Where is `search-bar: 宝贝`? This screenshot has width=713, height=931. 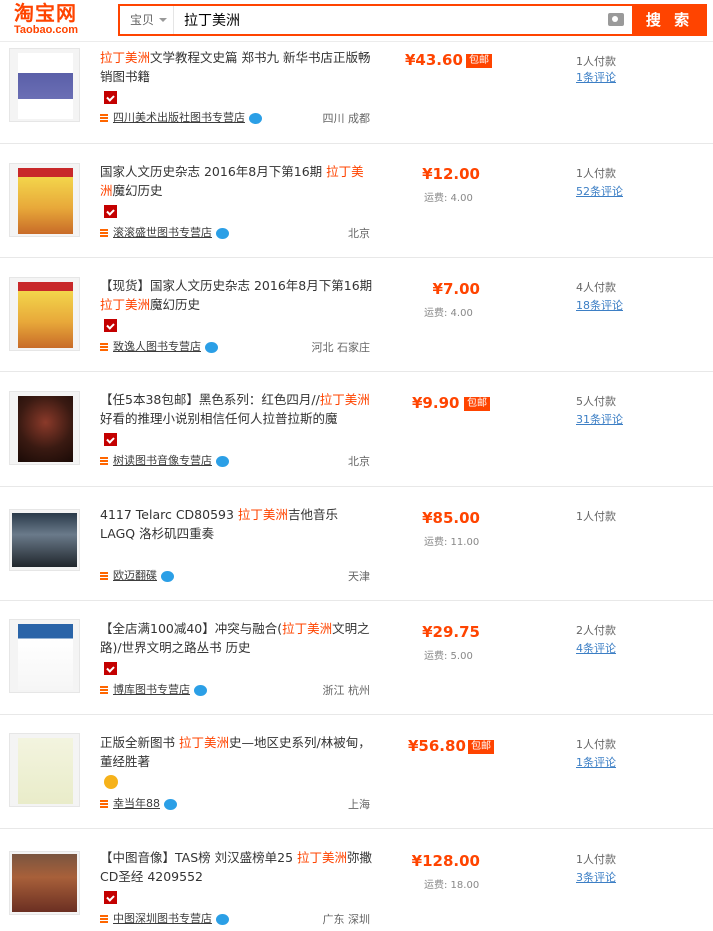 search-bar: 宝贝 is located at coordinates (375, 20).